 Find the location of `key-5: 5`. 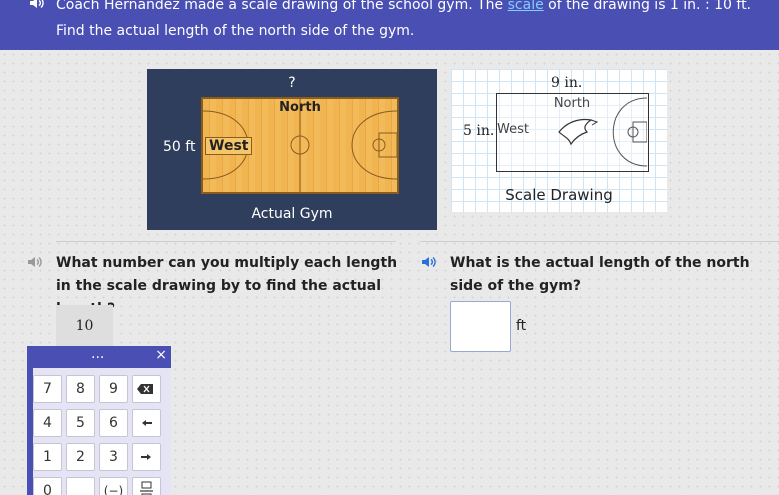

key-5: 5 is located at coordinates (80, 423).